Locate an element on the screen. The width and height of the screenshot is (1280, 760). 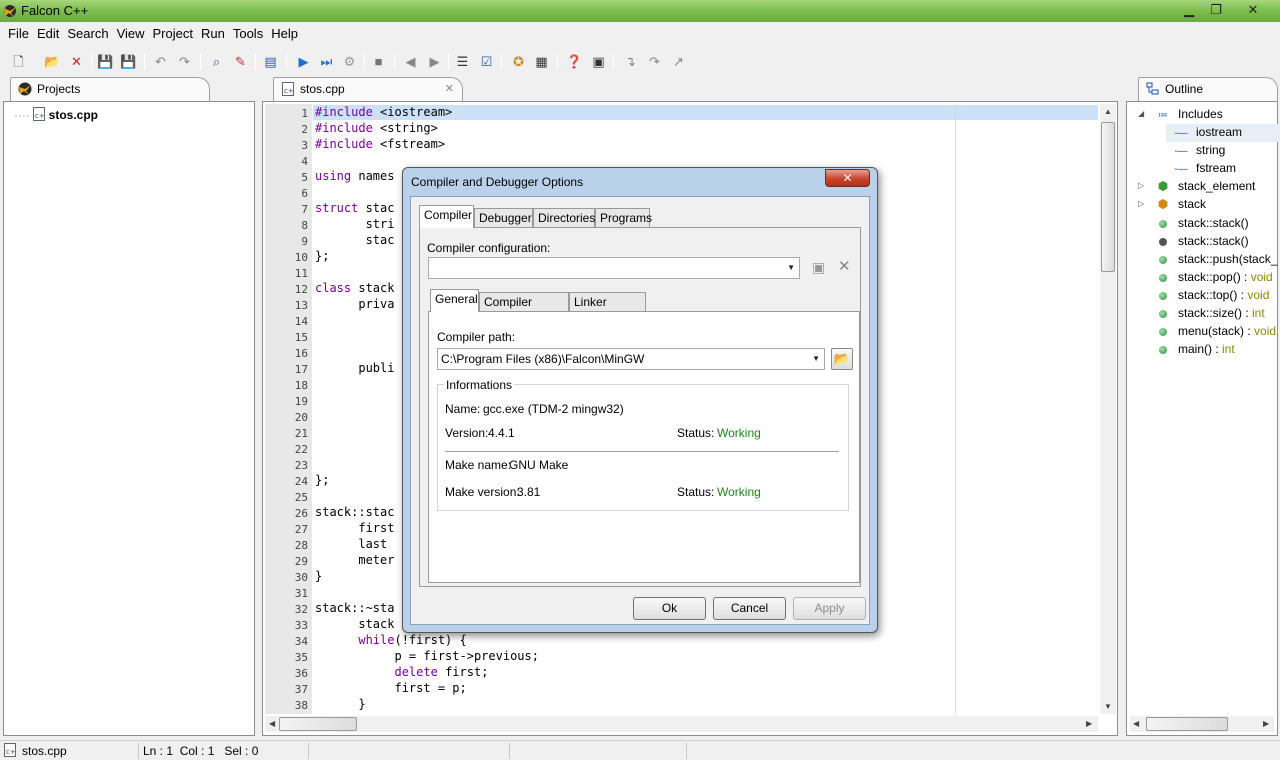
save-icon: 💾 is located at coordinates (105, 61).